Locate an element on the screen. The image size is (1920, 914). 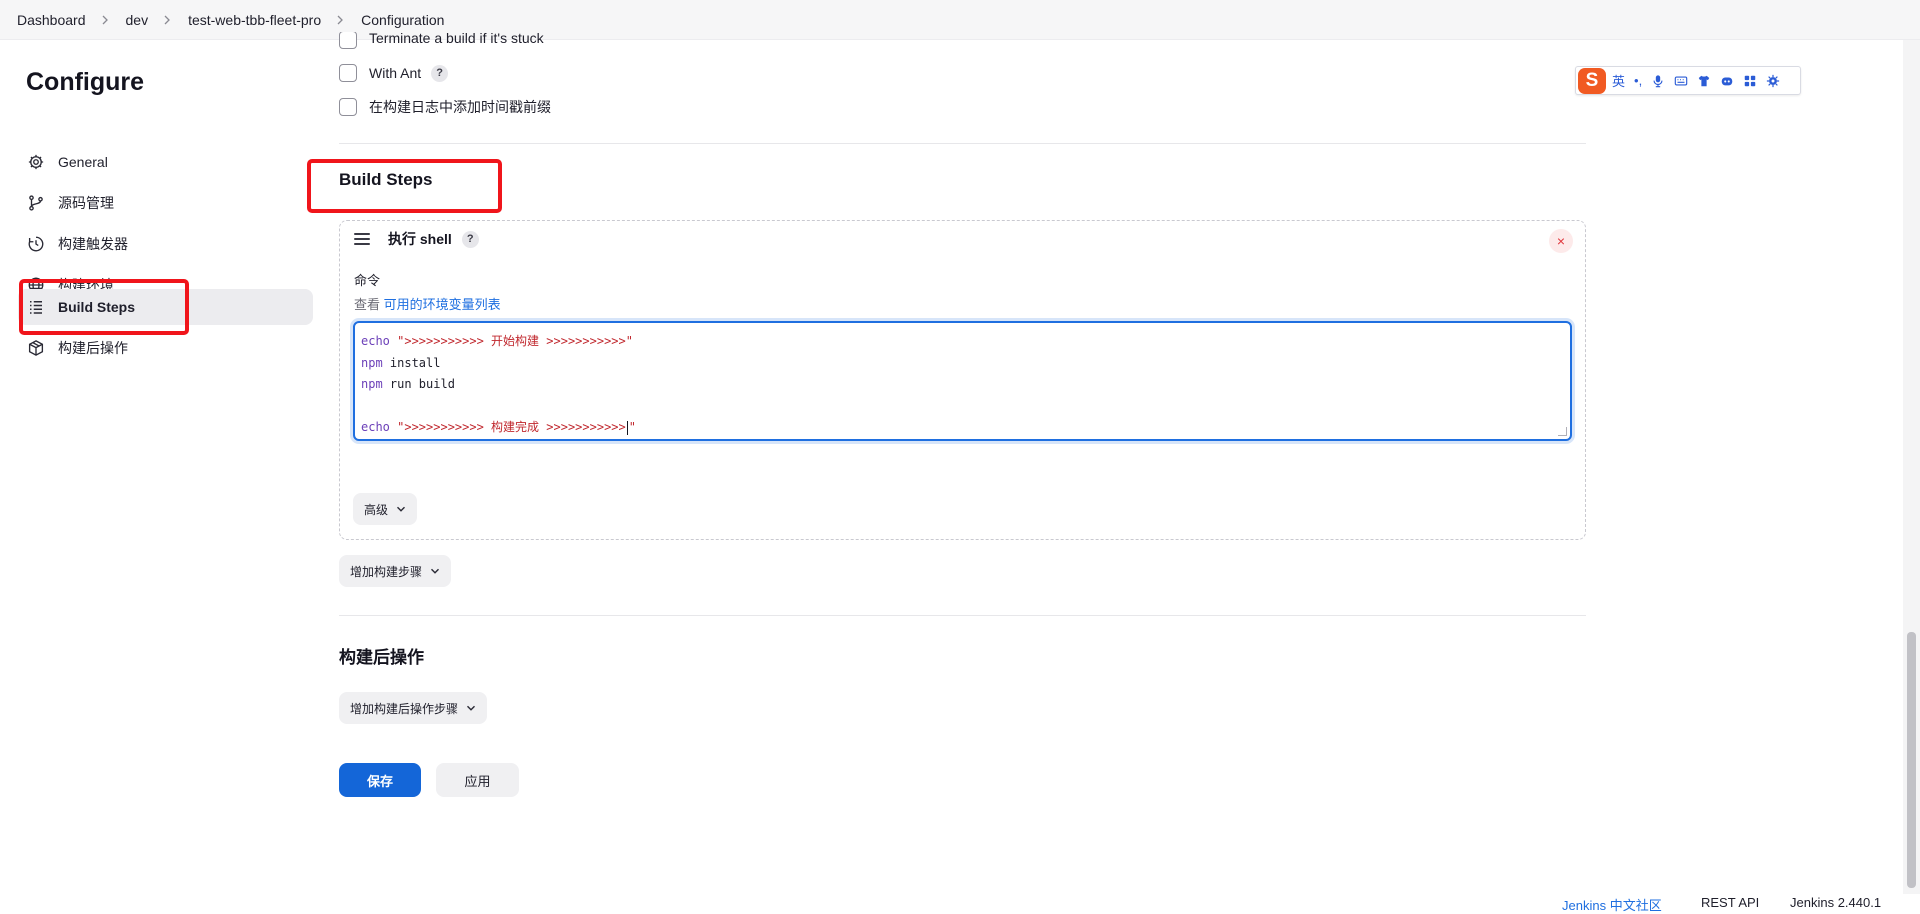
code-line: npm install is located at coordinates (401, 362).